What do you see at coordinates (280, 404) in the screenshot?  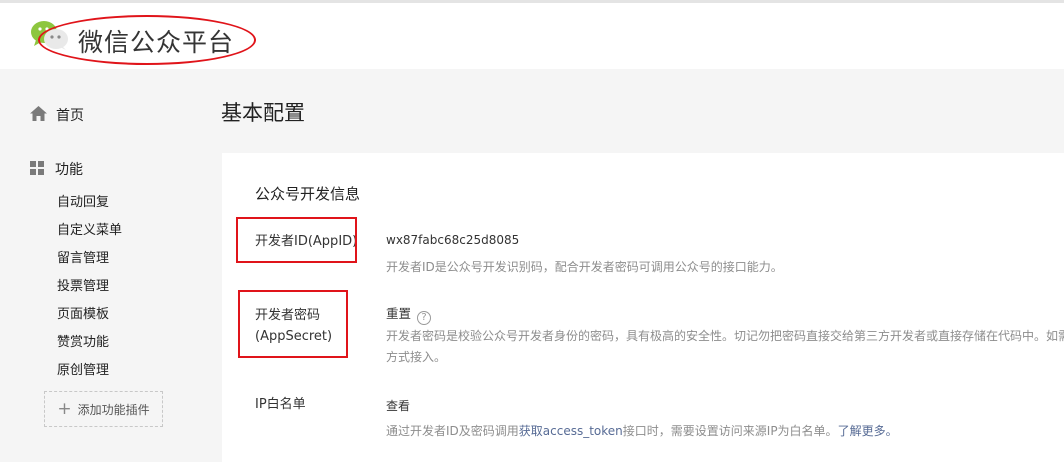 I see `ip-whitelist-label: IP白名单` at bounding box center [280, 404].